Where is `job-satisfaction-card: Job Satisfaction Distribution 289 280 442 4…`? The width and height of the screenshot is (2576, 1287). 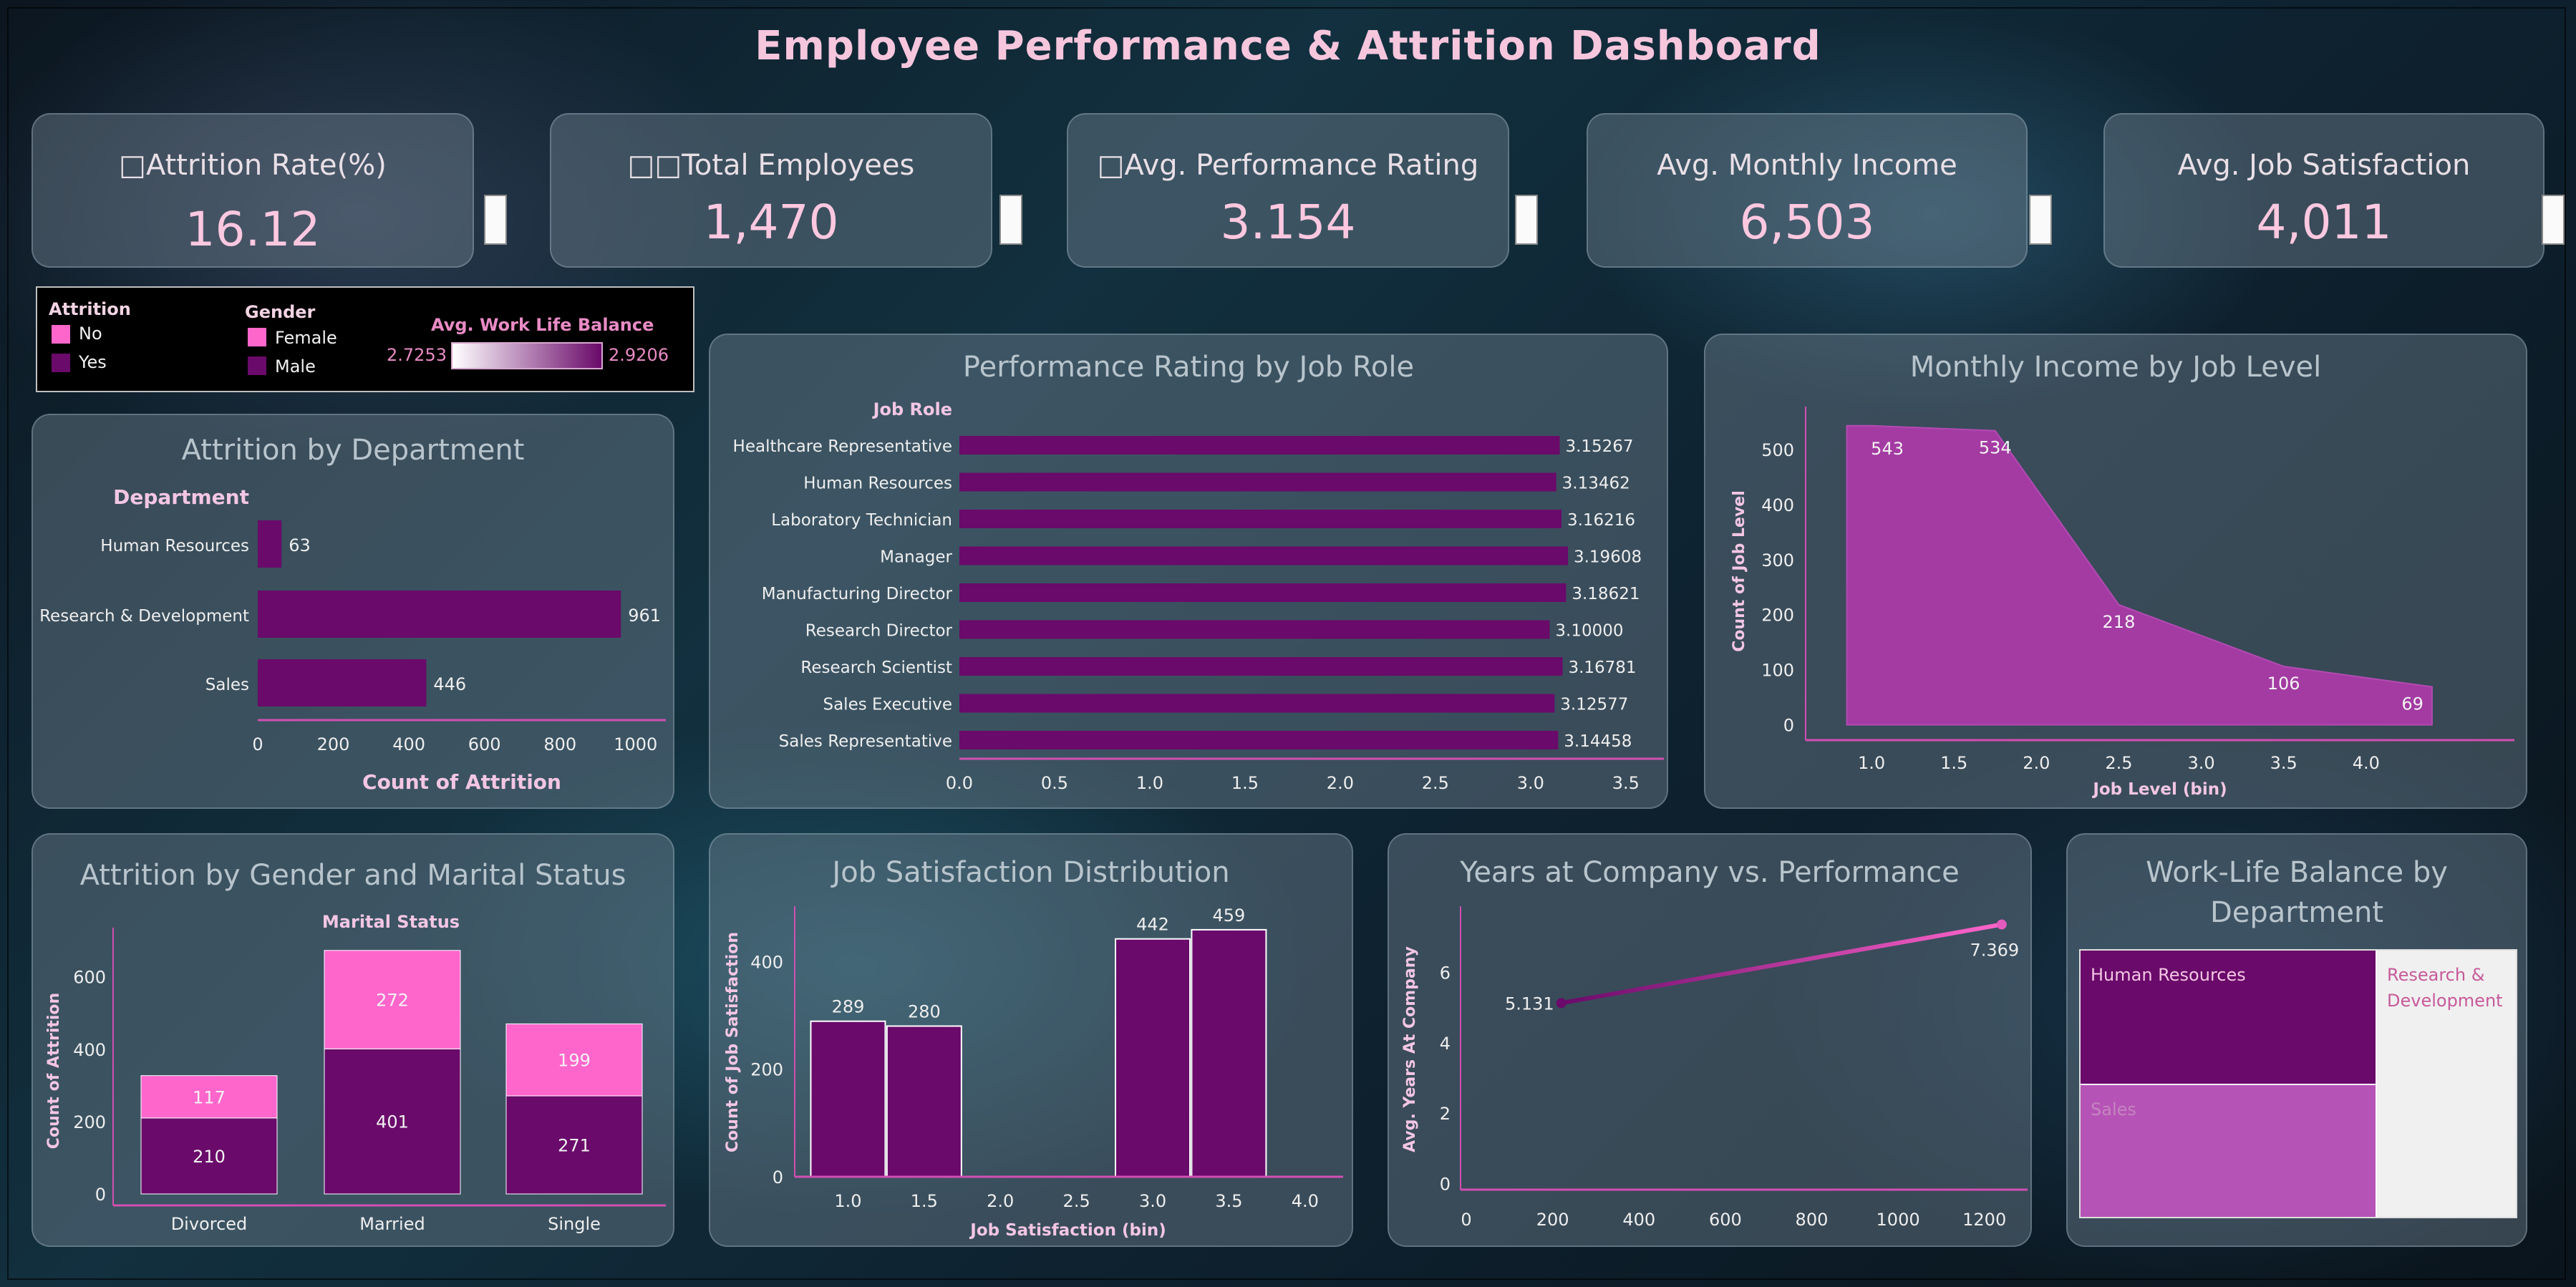
job-satisfaction-card: Job Satisfaction Distribution 289 280 442 4… is located at coordinates (1031, 1040).